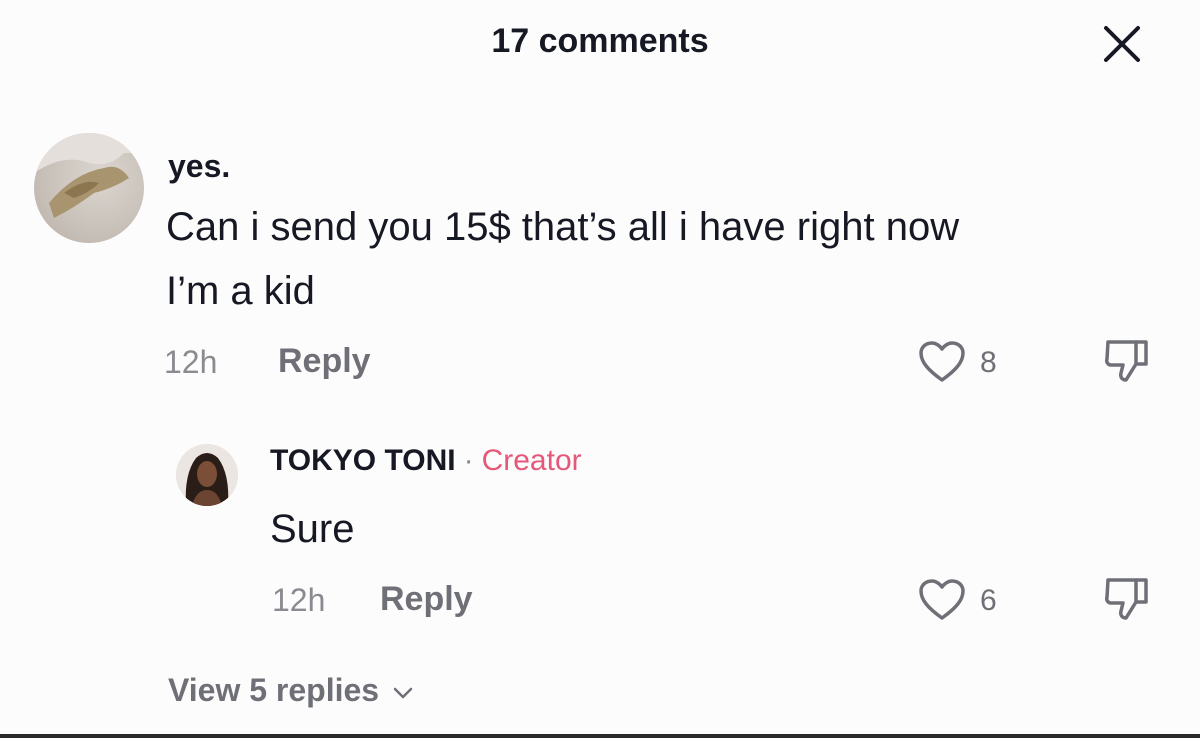 The width and height of the screenshot is (1200, 738). Describe the element at coordinates (324, 361) in the screenshot. I see `comment-reply-button: Reply` at that location.